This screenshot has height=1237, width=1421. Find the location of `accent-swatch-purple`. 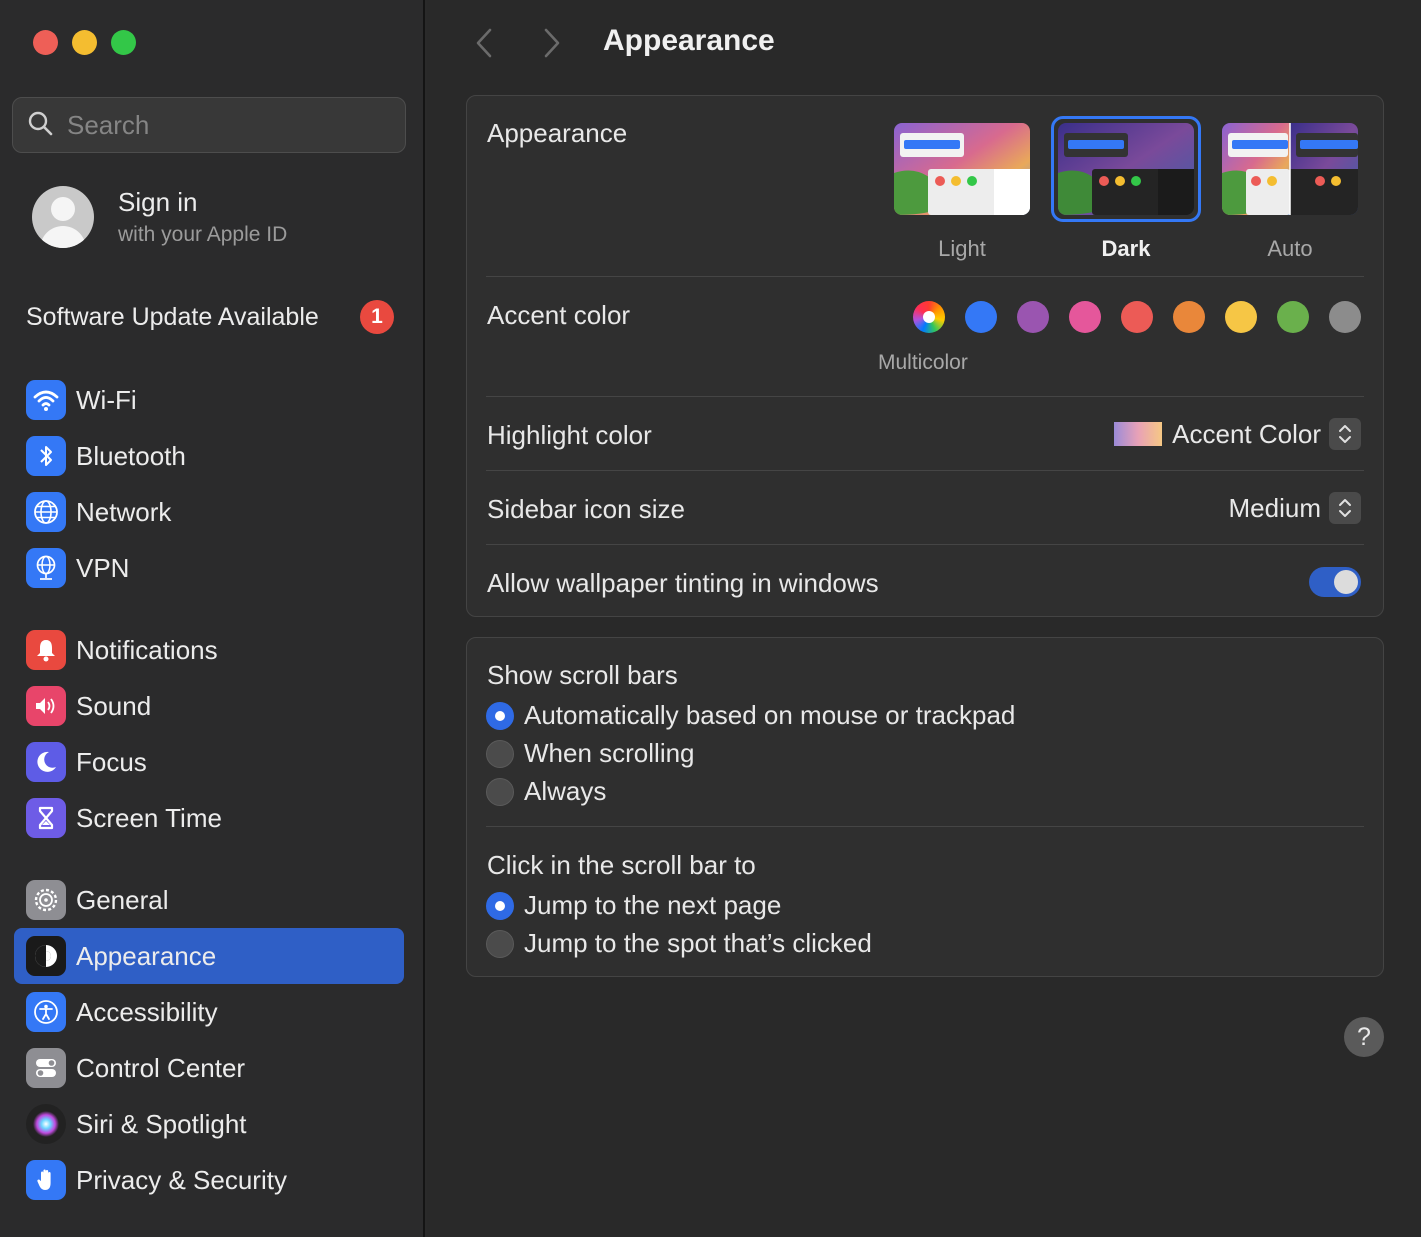

accent-swatch-purple is located at coordinates (1033, 317).